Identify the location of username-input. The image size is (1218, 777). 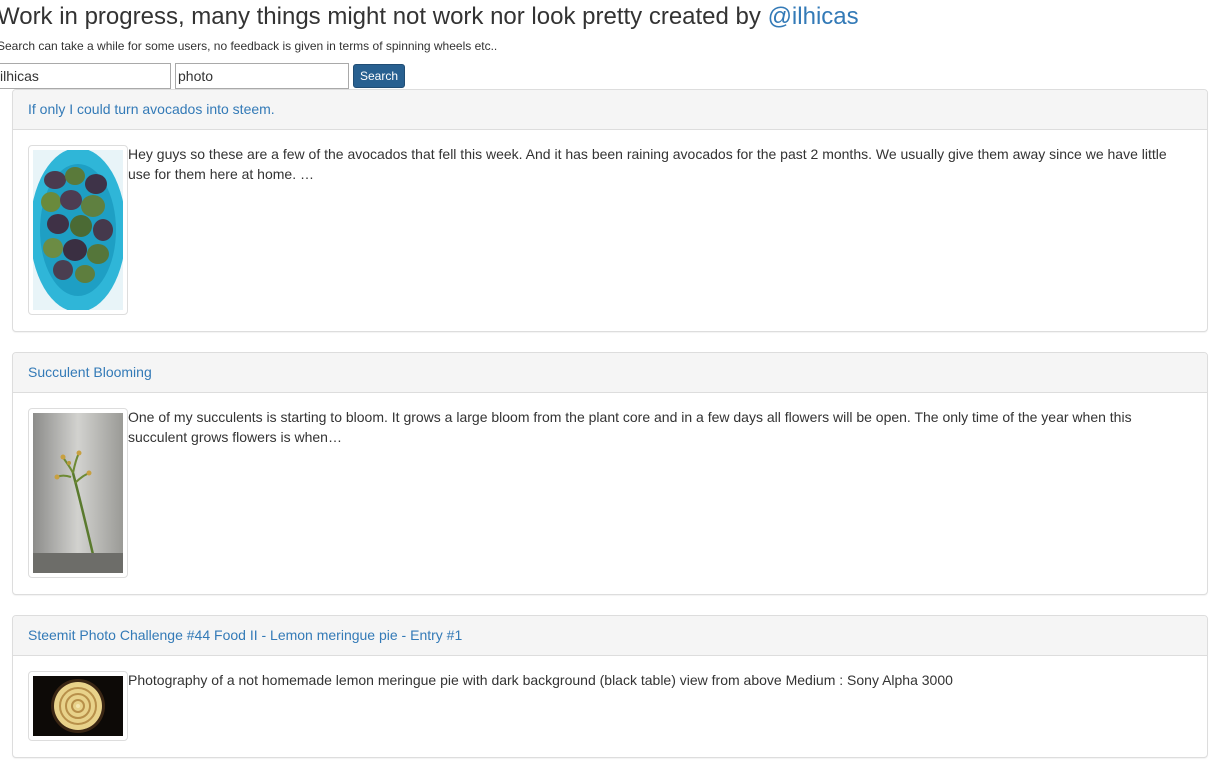
(85, 76).